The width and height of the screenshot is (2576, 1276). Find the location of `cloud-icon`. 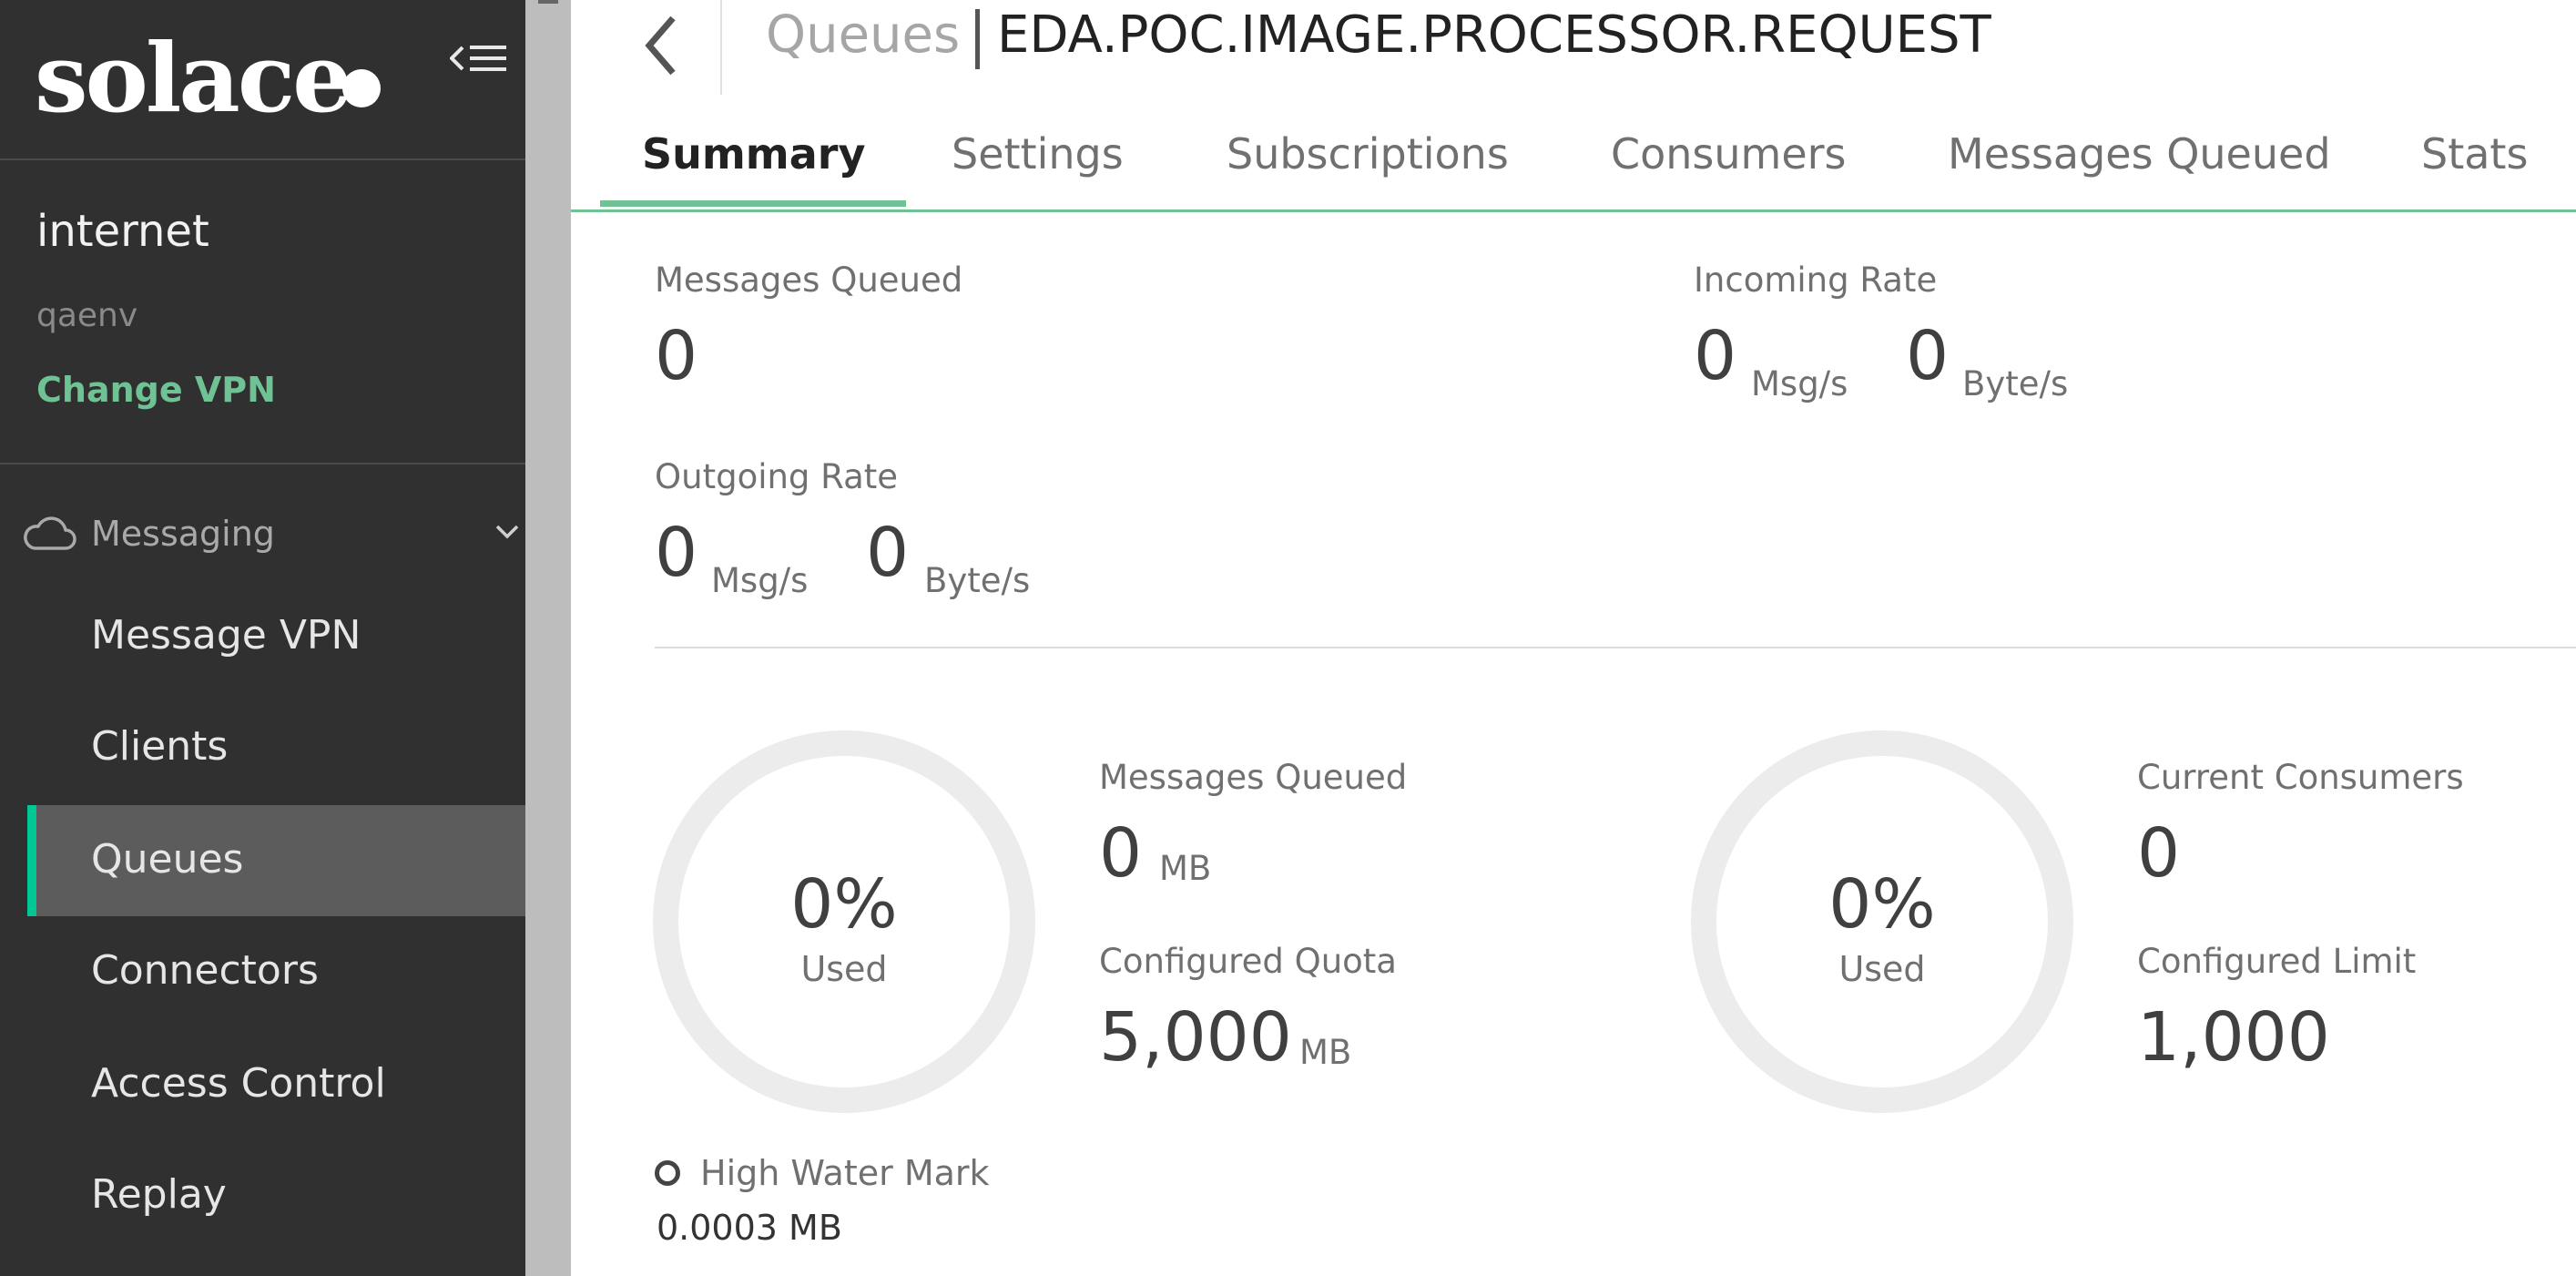

cloud-icon is located at coordinates (50, 533).